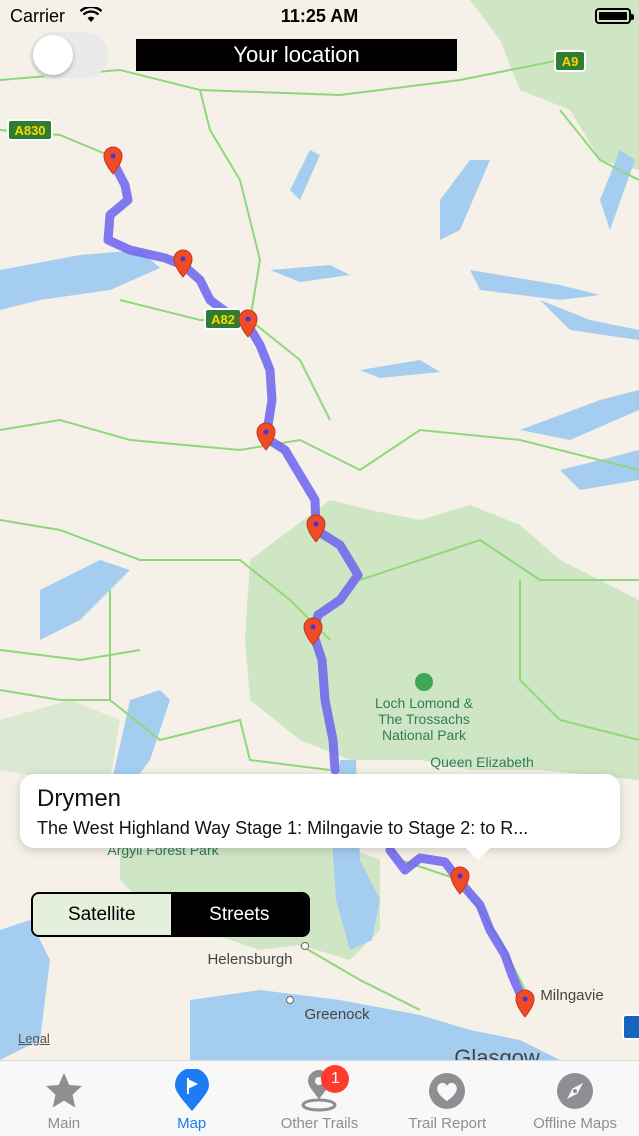 The width and height of the screenshot is (639, 1136). I want to click on location-toggle, so click(69, 55).